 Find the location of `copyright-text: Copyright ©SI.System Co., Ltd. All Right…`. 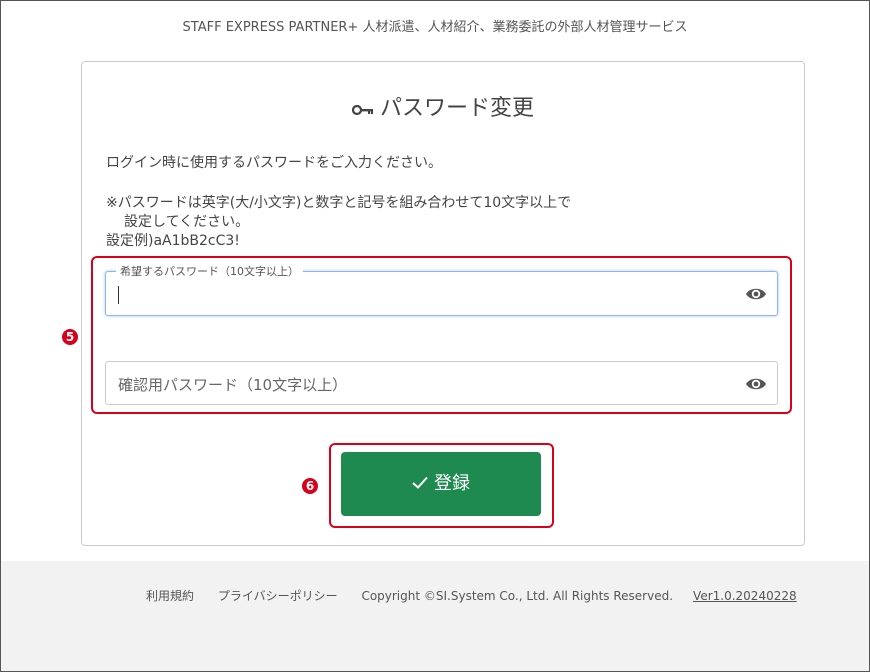

copyright-text: Copyright ©SI.System Co., Ltd. All Right… is located at coordinates (517, 596).